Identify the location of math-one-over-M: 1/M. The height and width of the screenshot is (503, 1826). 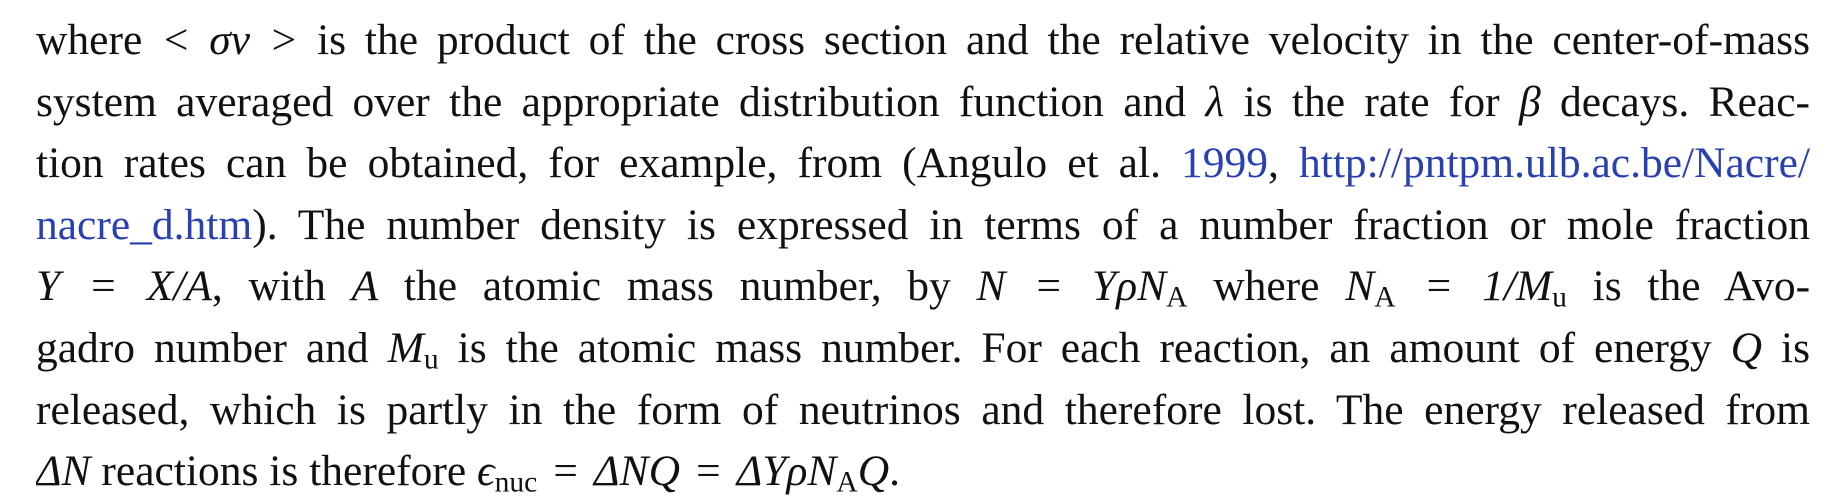
(1517, 286).